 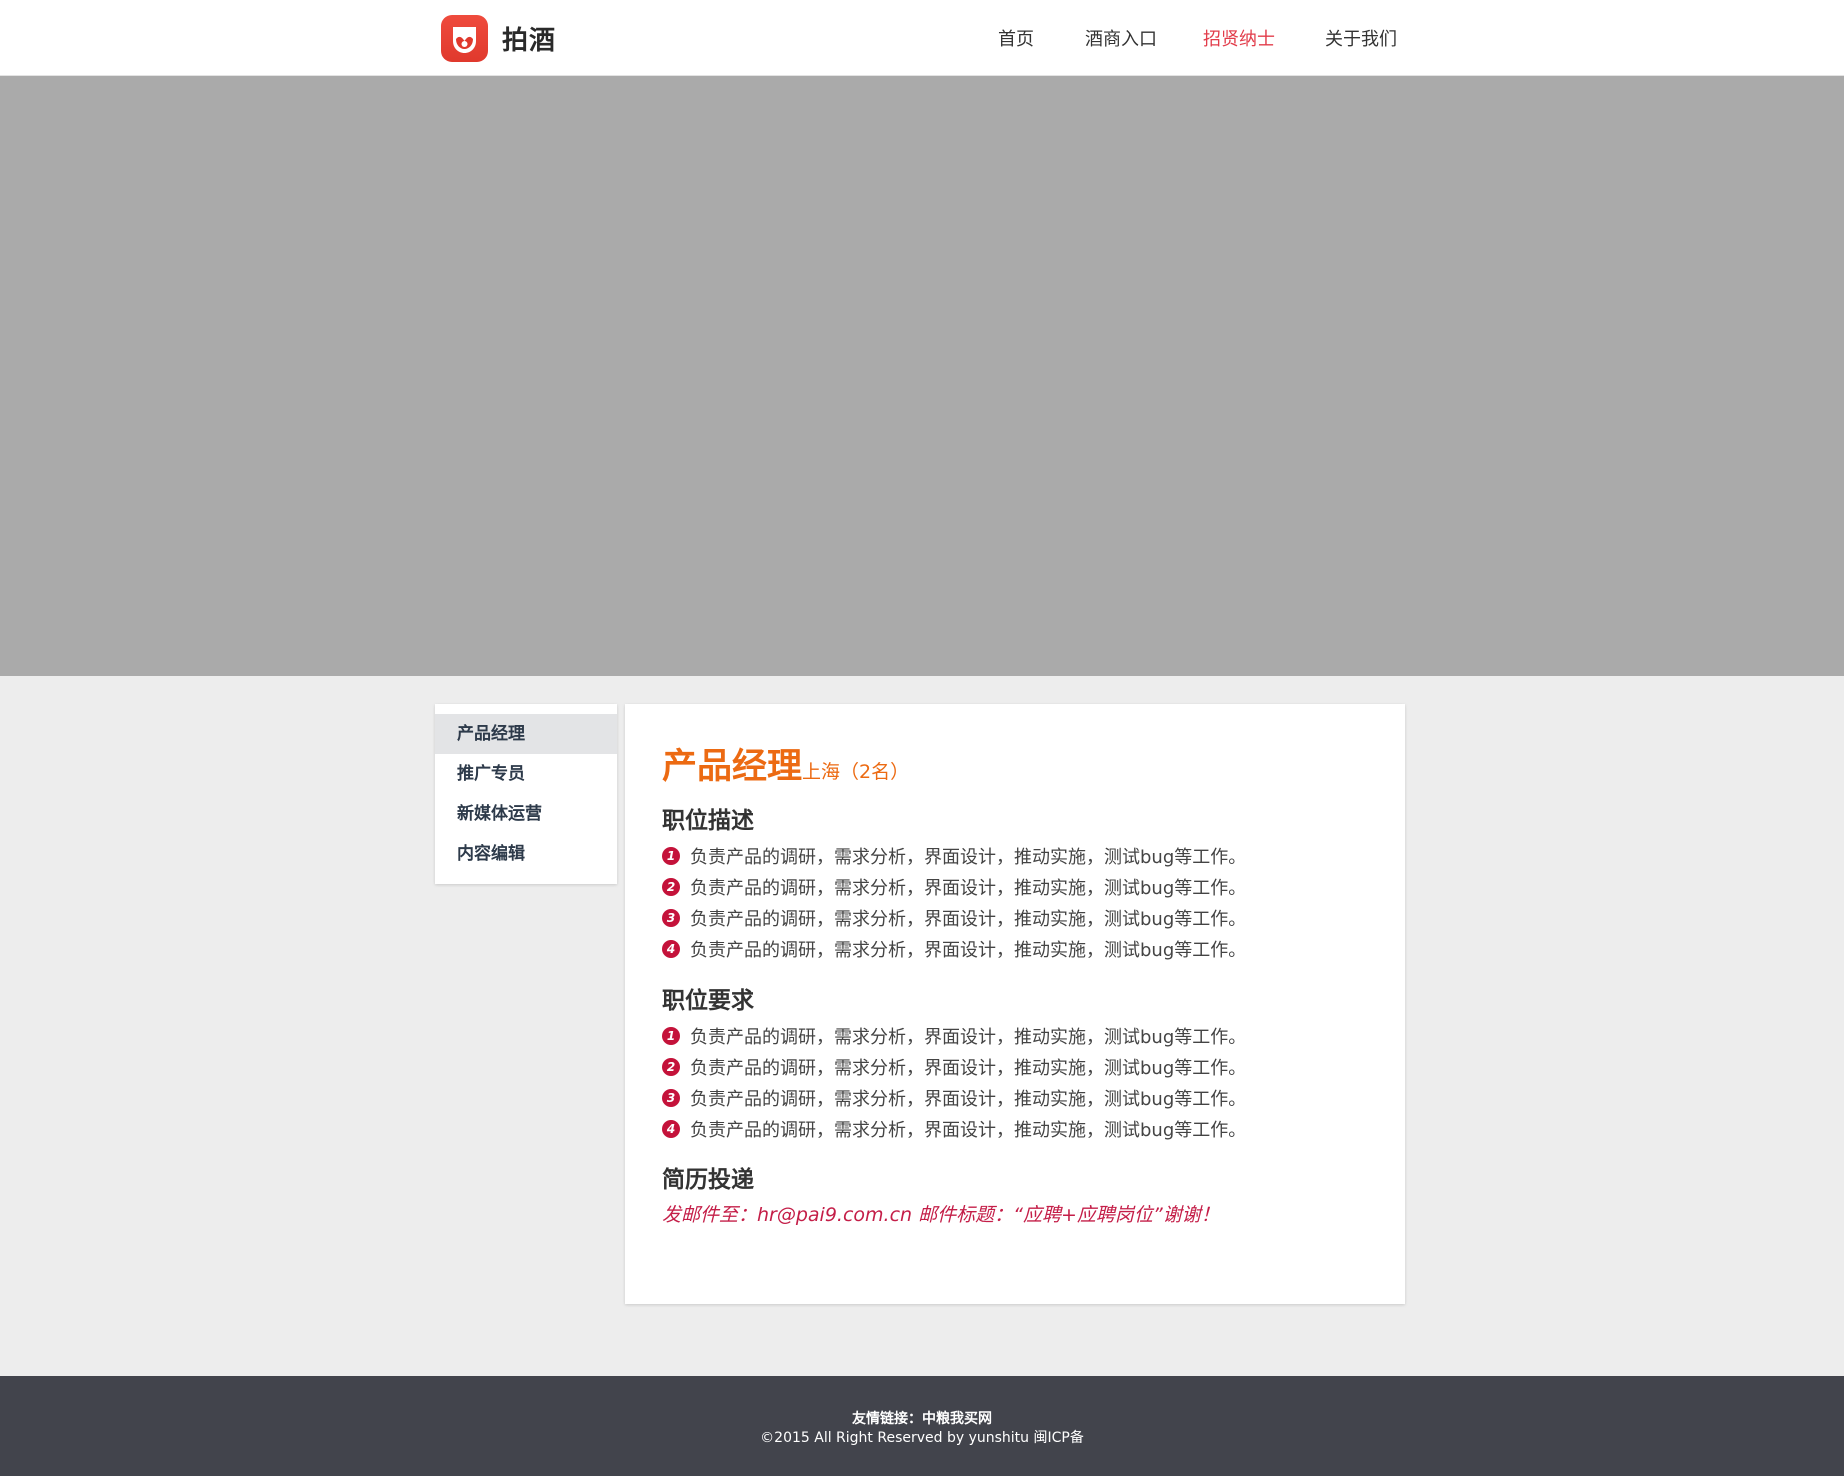 What do you see at coordinates (526, 774) in the screenshot?
I see `sidebar-item-promotion-specialist: 推广专员` at bounding box center [526, 774].